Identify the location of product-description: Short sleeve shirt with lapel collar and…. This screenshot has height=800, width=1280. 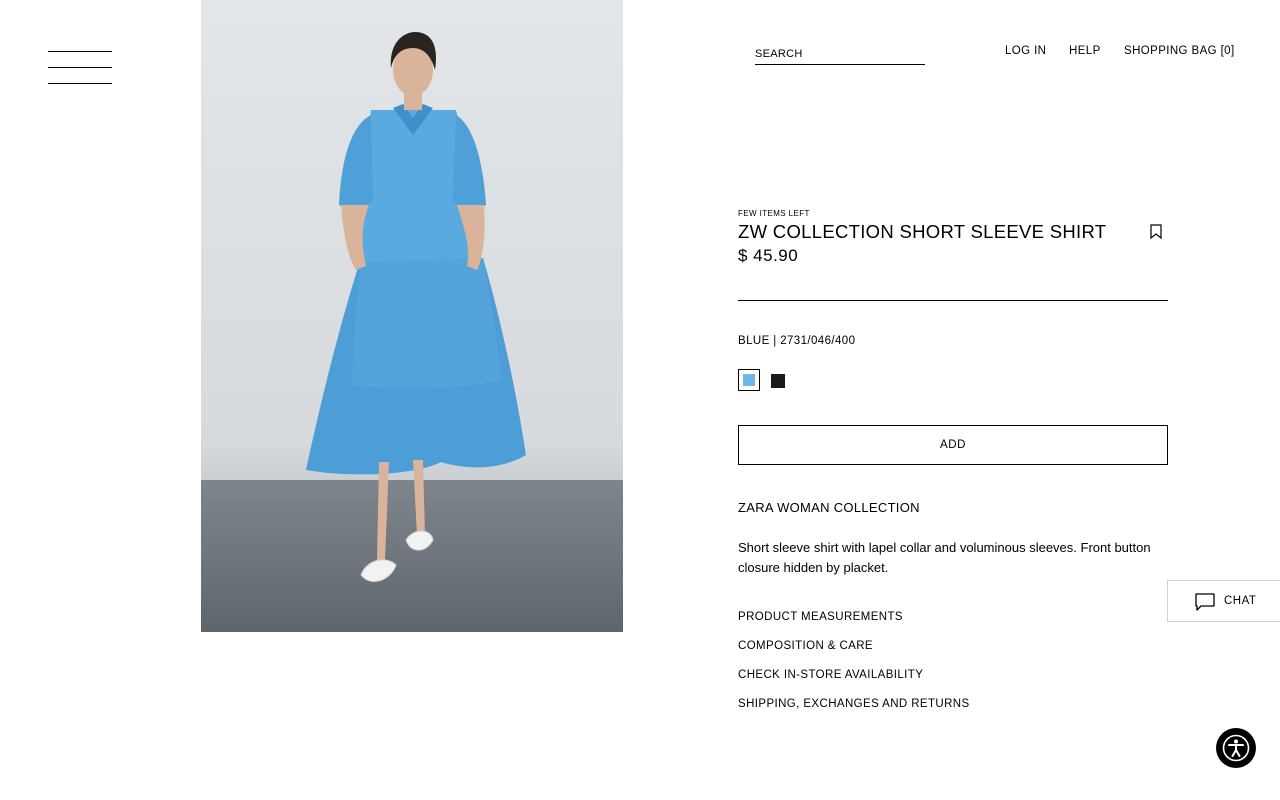
(944, 557).